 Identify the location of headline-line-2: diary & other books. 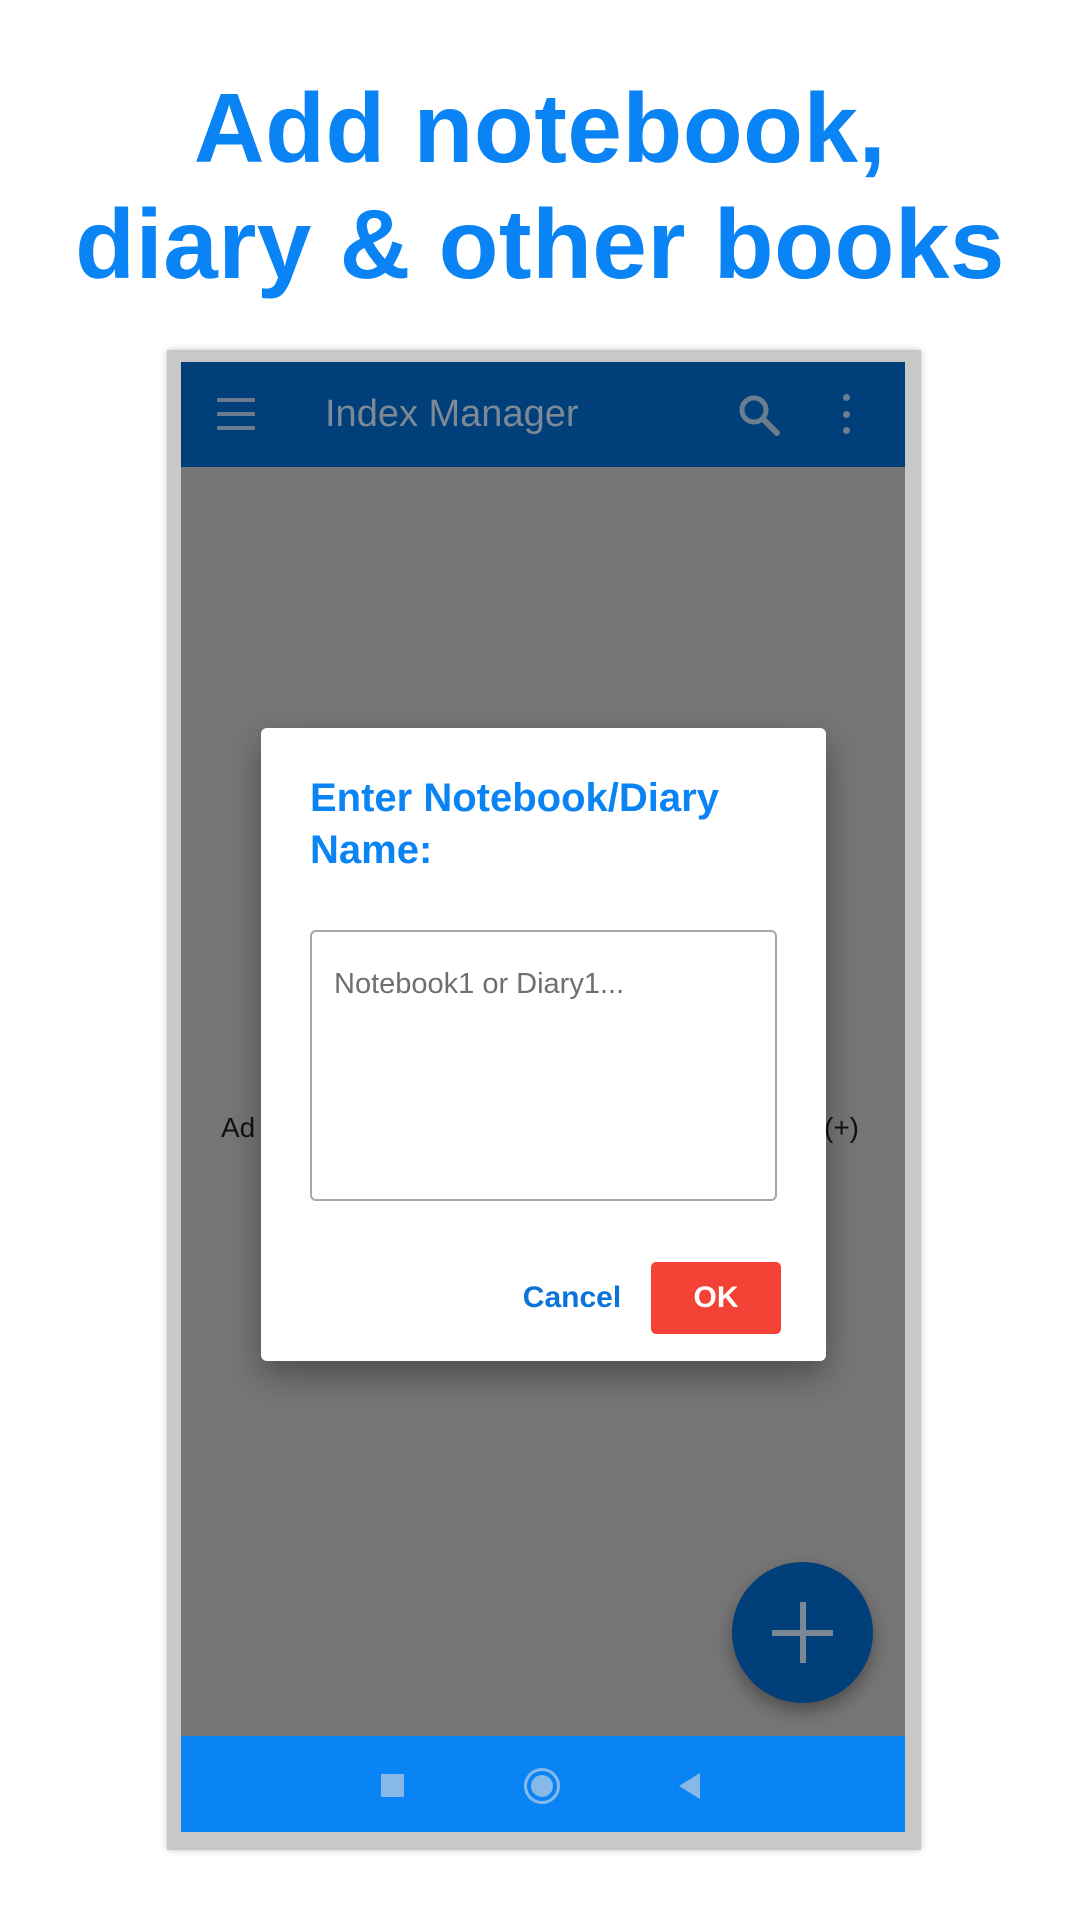
(540, 244).